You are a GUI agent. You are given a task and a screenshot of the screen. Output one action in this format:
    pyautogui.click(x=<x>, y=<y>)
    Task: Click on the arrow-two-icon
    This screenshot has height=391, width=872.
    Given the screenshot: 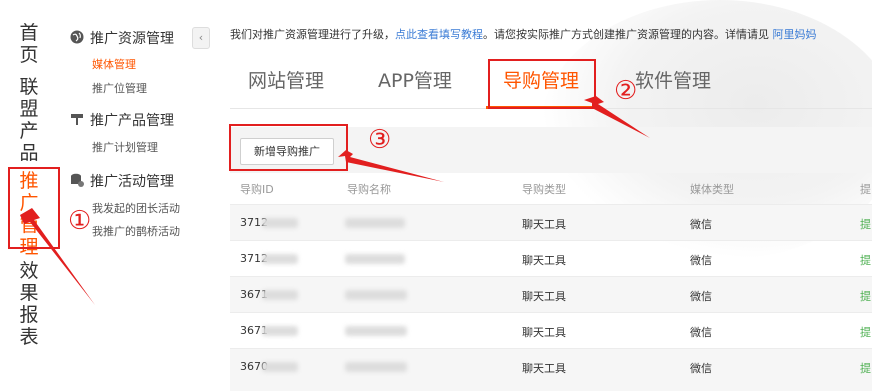 What is the action you would take?
    pyautogui.click(x=617, y=117)
    